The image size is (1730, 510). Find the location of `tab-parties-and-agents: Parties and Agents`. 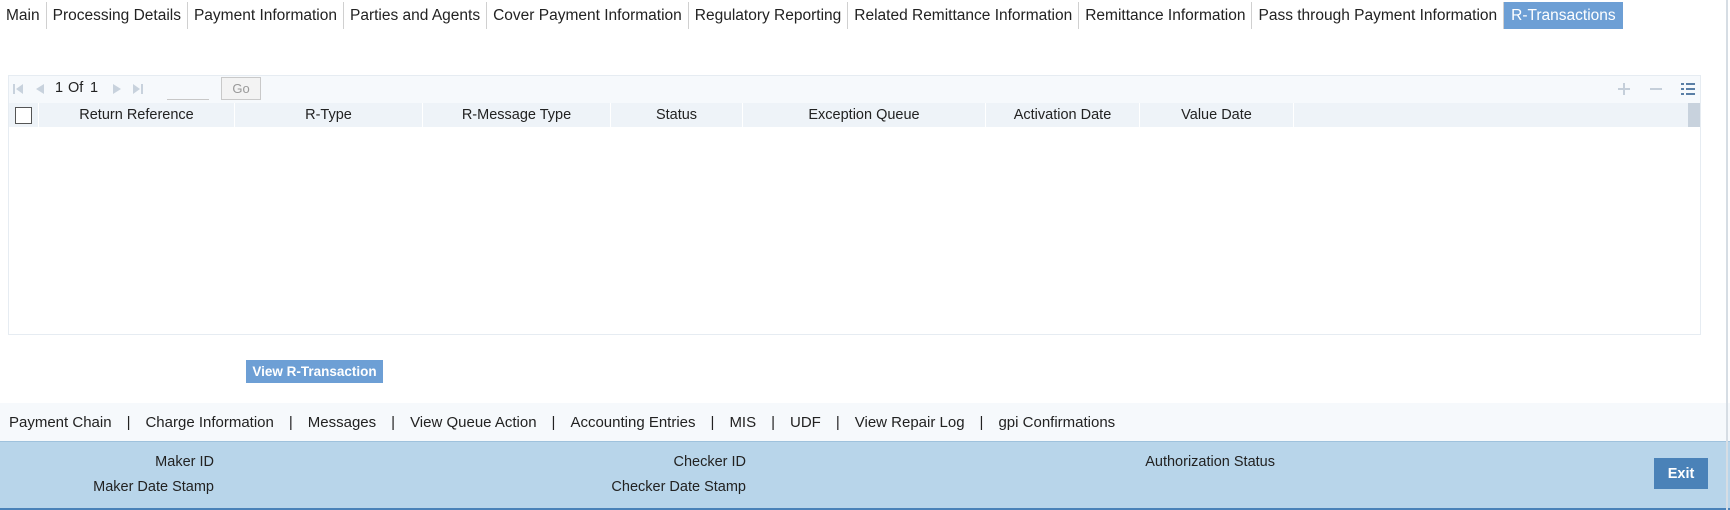

tab-parties-and-agents: Parties and Agents is located at coordinates (416, 15).